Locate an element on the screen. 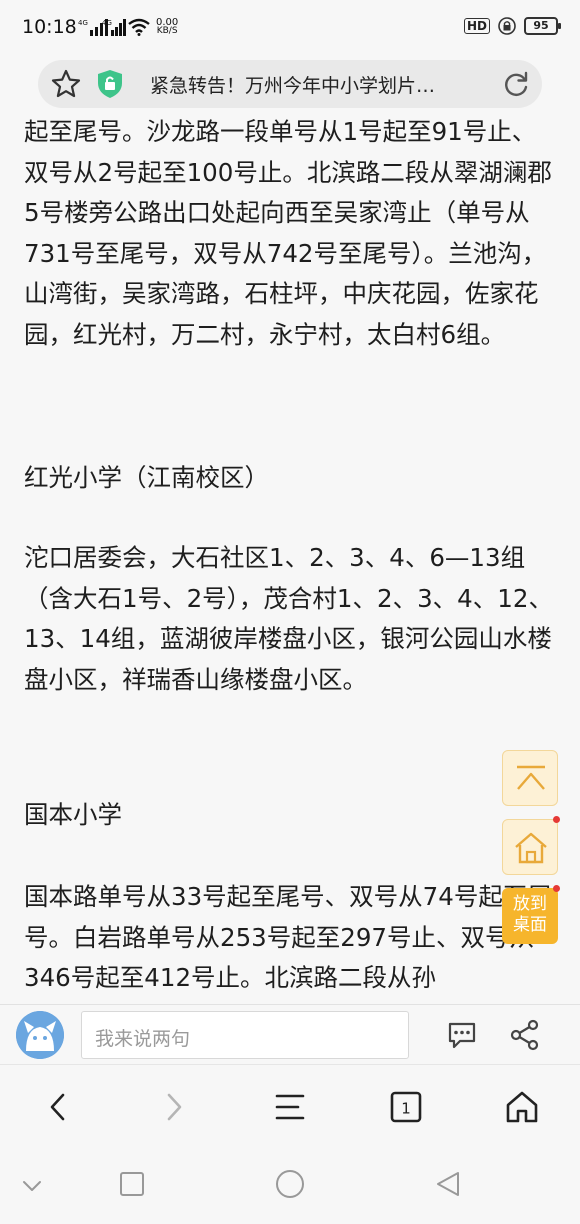 This screenshot has height=1224, width=580. avatar-icon is located at coordinates (40, 1035).